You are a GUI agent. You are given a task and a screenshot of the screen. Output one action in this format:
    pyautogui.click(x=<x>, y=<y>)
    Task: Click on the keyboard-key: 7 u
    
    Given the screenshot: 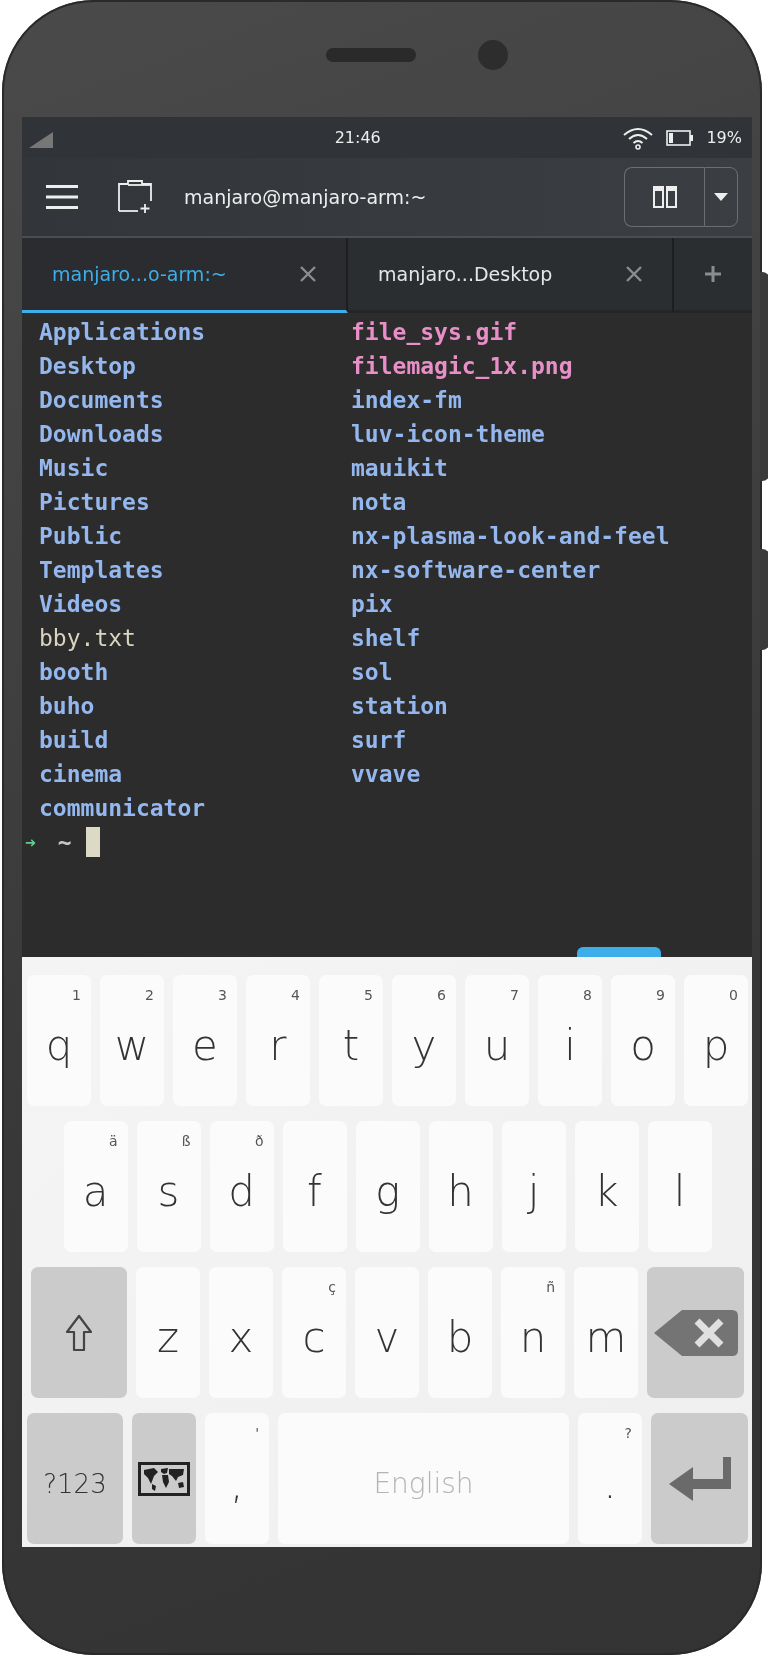 What is the action you would take?
    pyautogui.click(x=497, y=1040)
    